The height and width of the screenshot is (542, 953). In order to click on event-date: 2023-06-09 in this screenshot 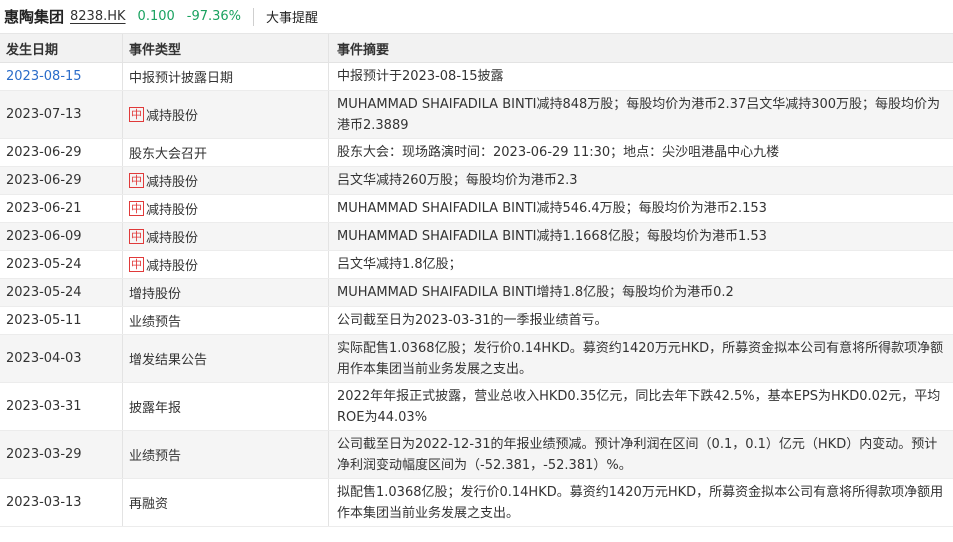, I will do `click(44, 236)`.